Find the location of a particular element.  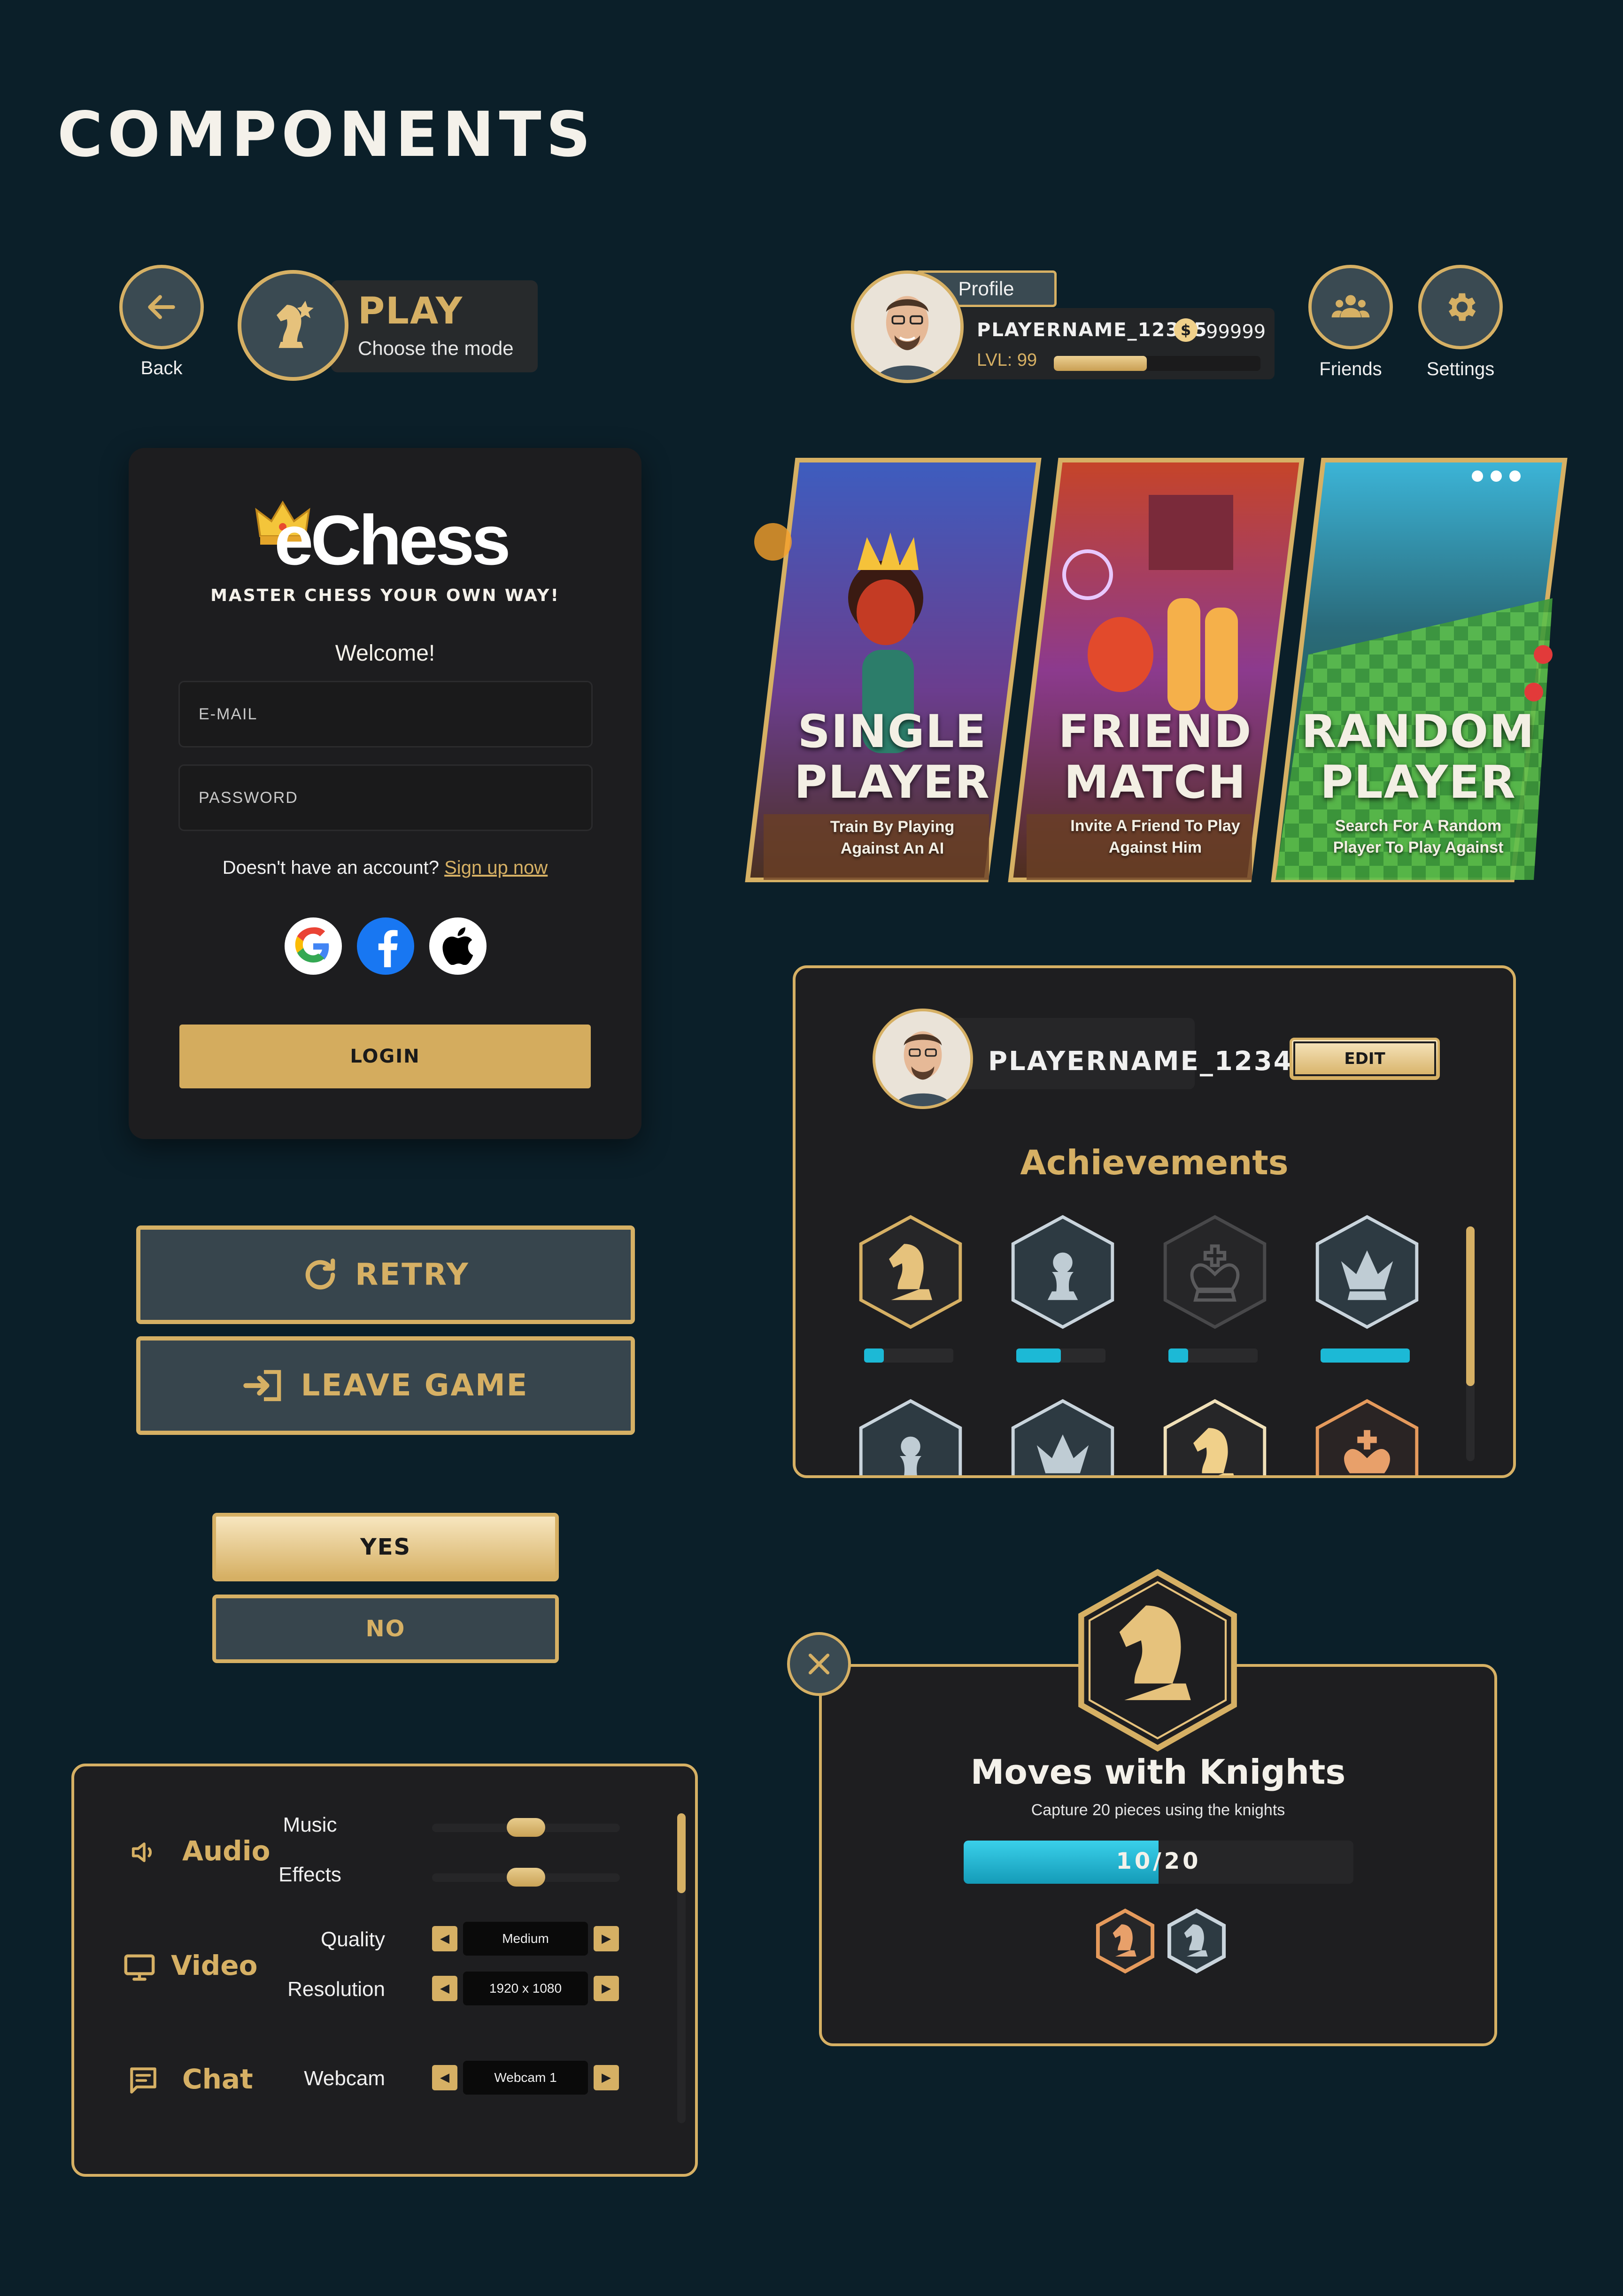

ach-avatar is located at coordinates (923, 1059).